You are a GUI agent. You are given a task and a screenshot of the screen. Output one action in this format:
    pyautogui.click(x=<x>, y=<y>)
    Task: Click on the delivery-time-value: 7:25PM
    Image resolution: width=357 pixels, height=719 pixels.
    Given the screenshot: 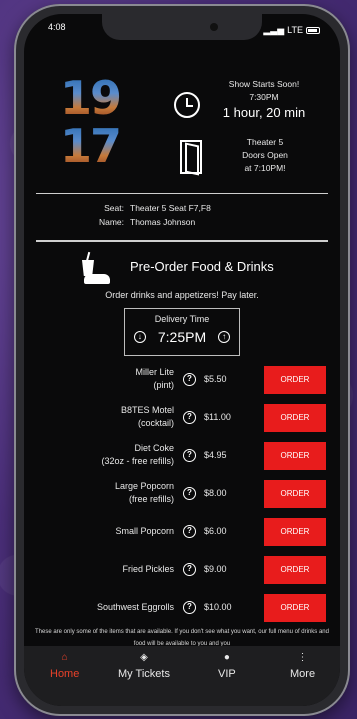 What is the action you would take?
    pyautogui.click(x=182, y=337)
    